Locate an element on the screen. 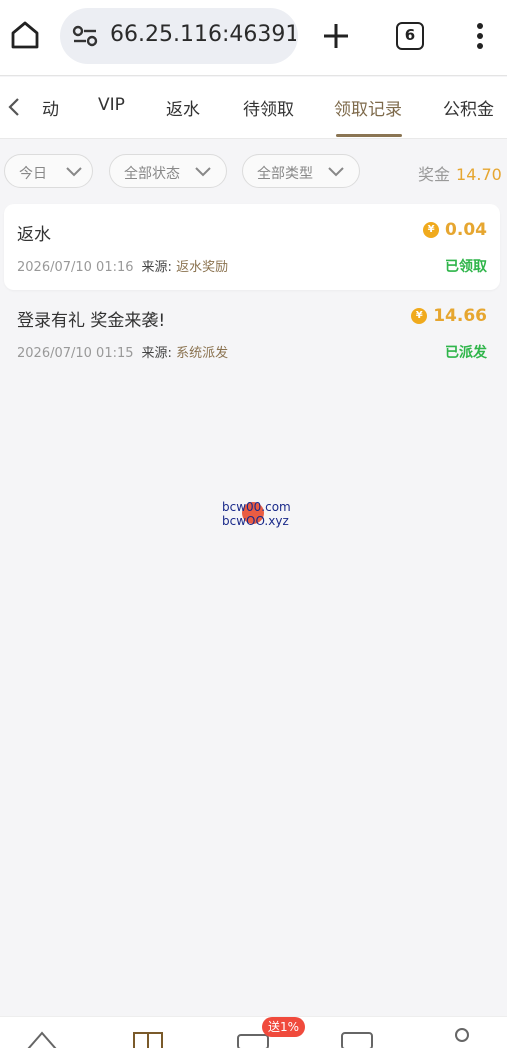 Image resolution: width=507 pixels, height=1048 pixels. record-amount: ¥14.66 is located at coordinates (449, 316).